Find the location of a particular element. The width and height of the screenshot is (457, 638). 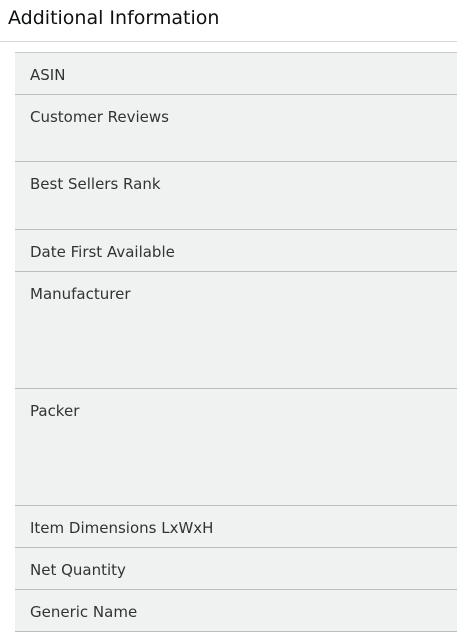

detail-label-best-sellers-rank: Best Sellers Rank is located at coordinates (95, 184).